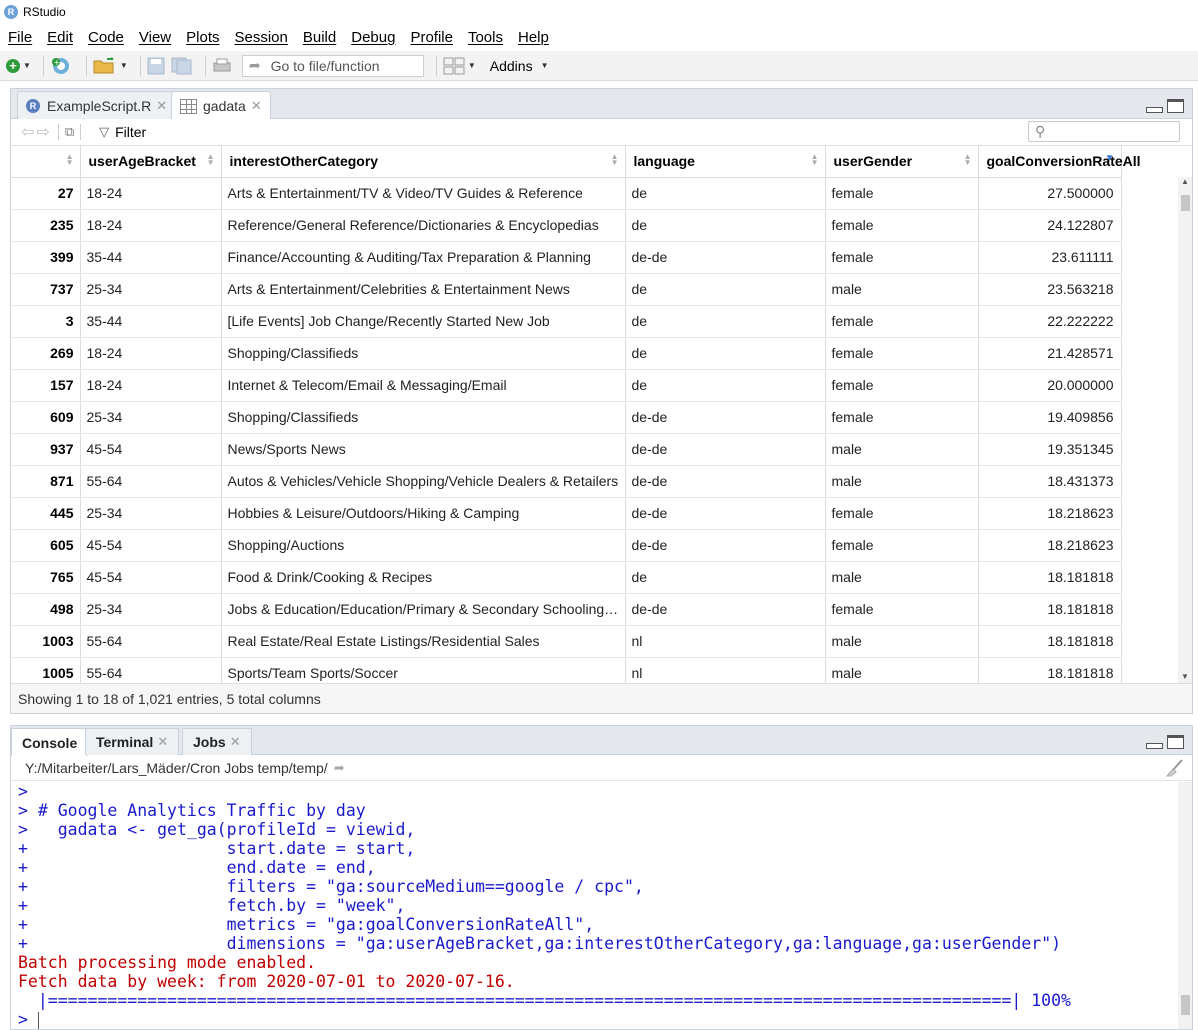  I want to click on menu-plots: Plots, so click(202, 37).